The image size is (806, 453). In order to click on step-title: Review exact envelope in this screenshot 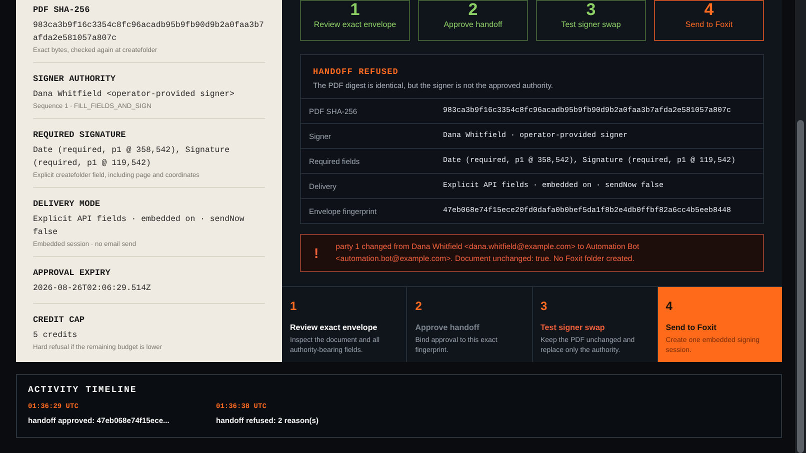, I will do `click(334, 327)`.